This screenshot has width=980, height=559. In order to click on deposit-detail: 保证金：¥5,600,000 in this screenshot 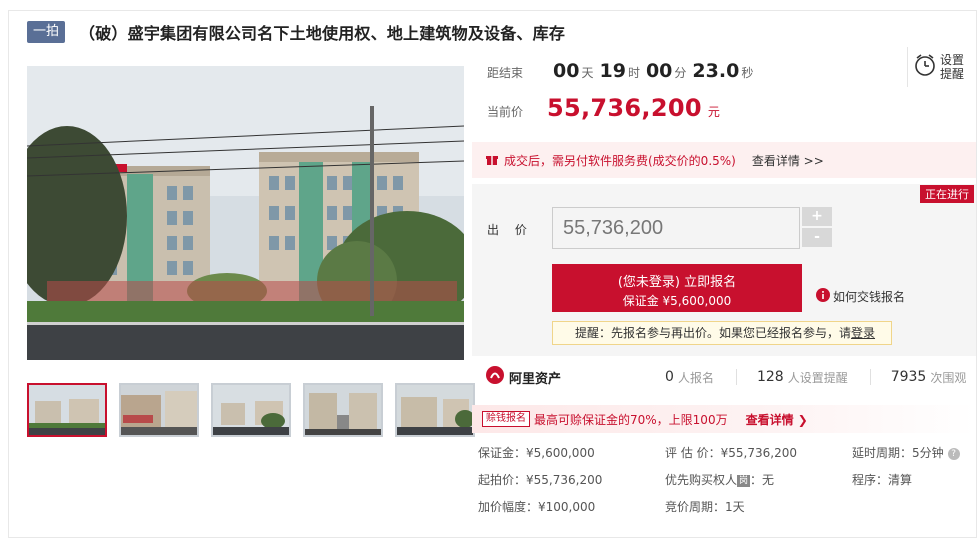, I will do `click(536, 453)`.